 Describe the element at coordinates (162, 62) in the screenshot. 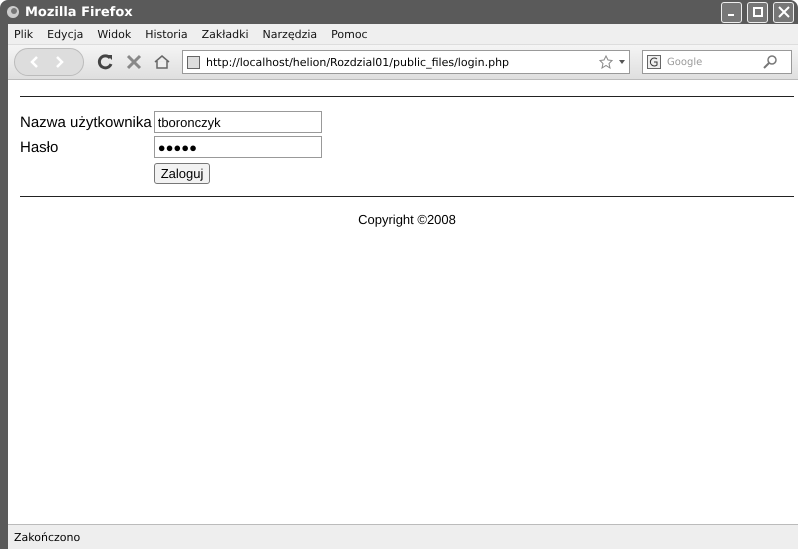

I see `home-icon` at that location.